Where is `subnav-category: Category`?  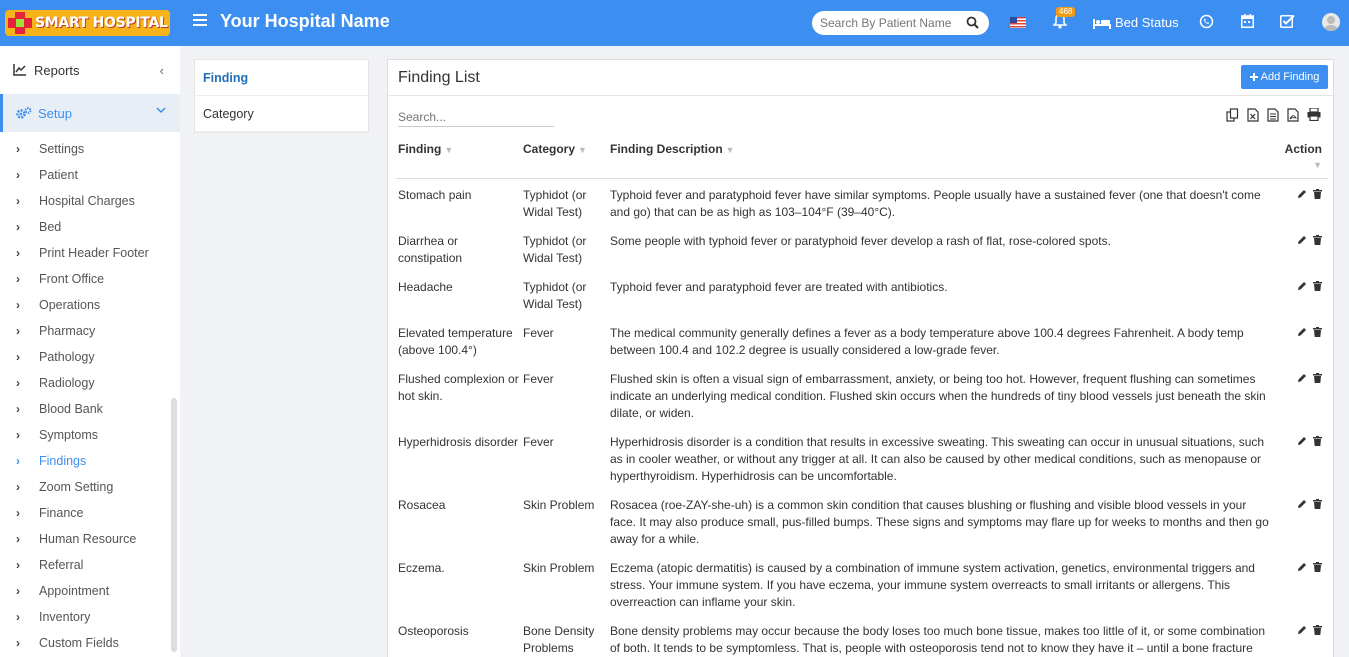 subnav-category: Category is located at coordinates (281, 114).